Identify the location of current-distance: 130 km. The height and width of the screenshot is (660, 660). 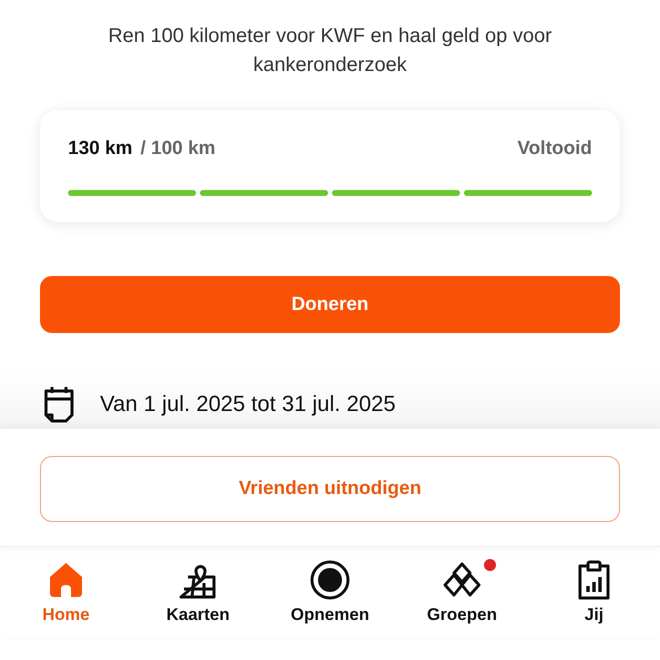
(100, 149).